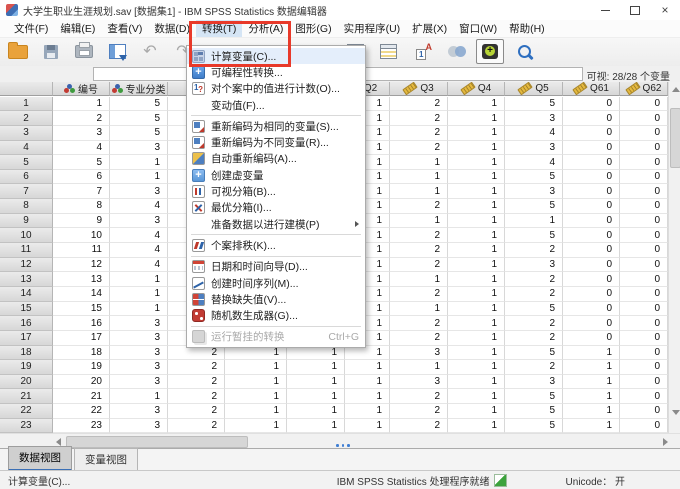 Image resolution: width=680 pixels, height=489 pixels. What do you see at coordinates (26, 382) in the screenshot?
I see `row-number: 20` at bounding box center [26, 382].